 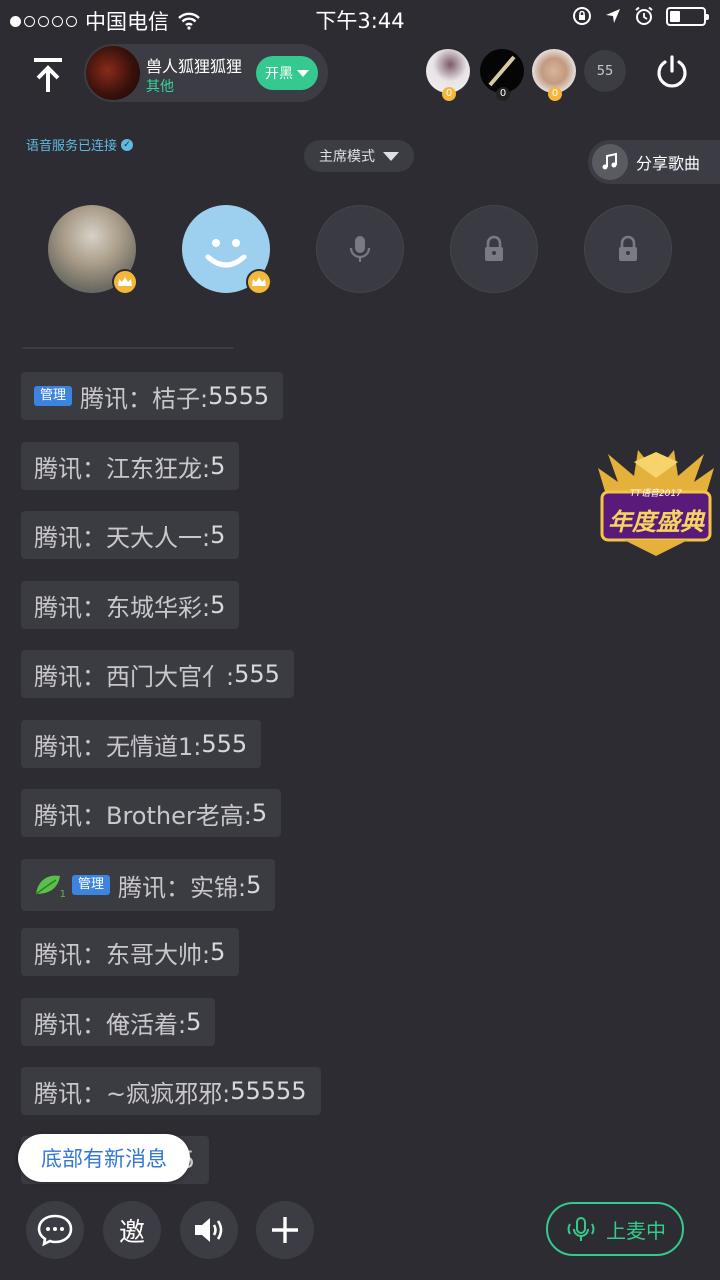 I want to click on mic-status-label: 上麦中, so click(x=636, y=1230).